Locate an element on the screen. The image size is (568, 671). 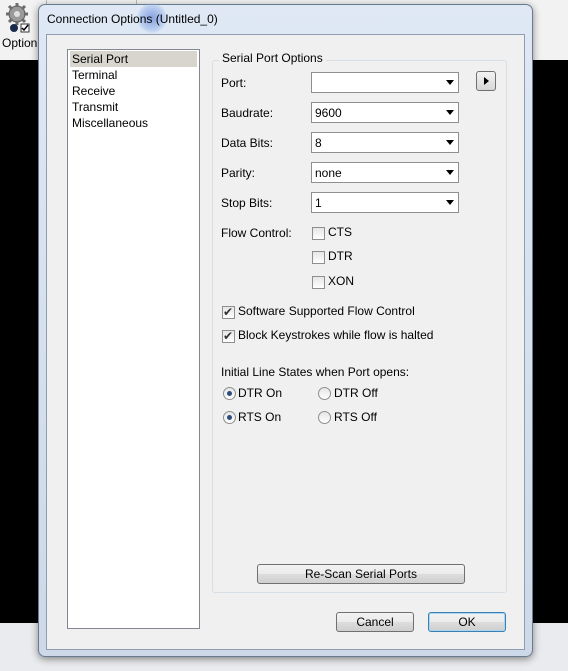
port-label: Port: is located at coordinates (234, 83).